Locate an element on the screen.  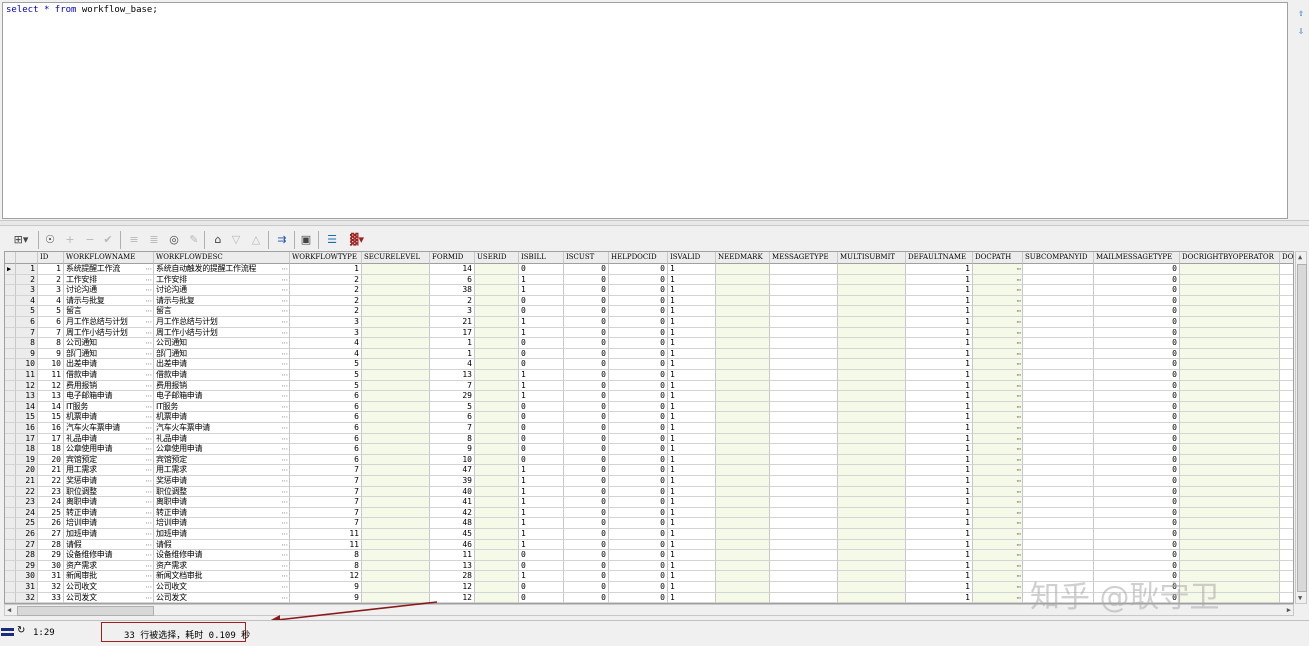
cell-workflowtype: 7 is located at coordinates (326, 523).